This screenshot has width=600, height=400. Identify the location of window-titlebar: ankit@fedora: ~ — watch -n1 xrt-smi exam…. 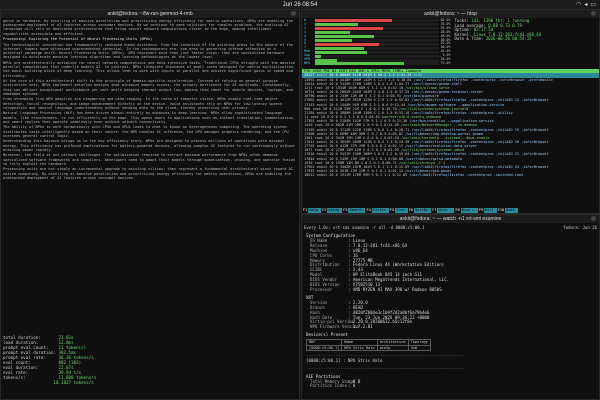
(450, 219).